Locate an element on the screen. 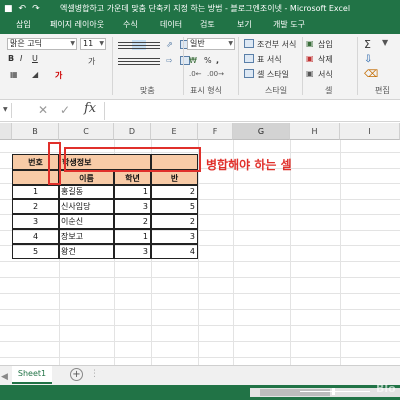 Image resolution: width=400 pixels, height=400 pixels. align-right-icon is located at coordinates (153, 61).